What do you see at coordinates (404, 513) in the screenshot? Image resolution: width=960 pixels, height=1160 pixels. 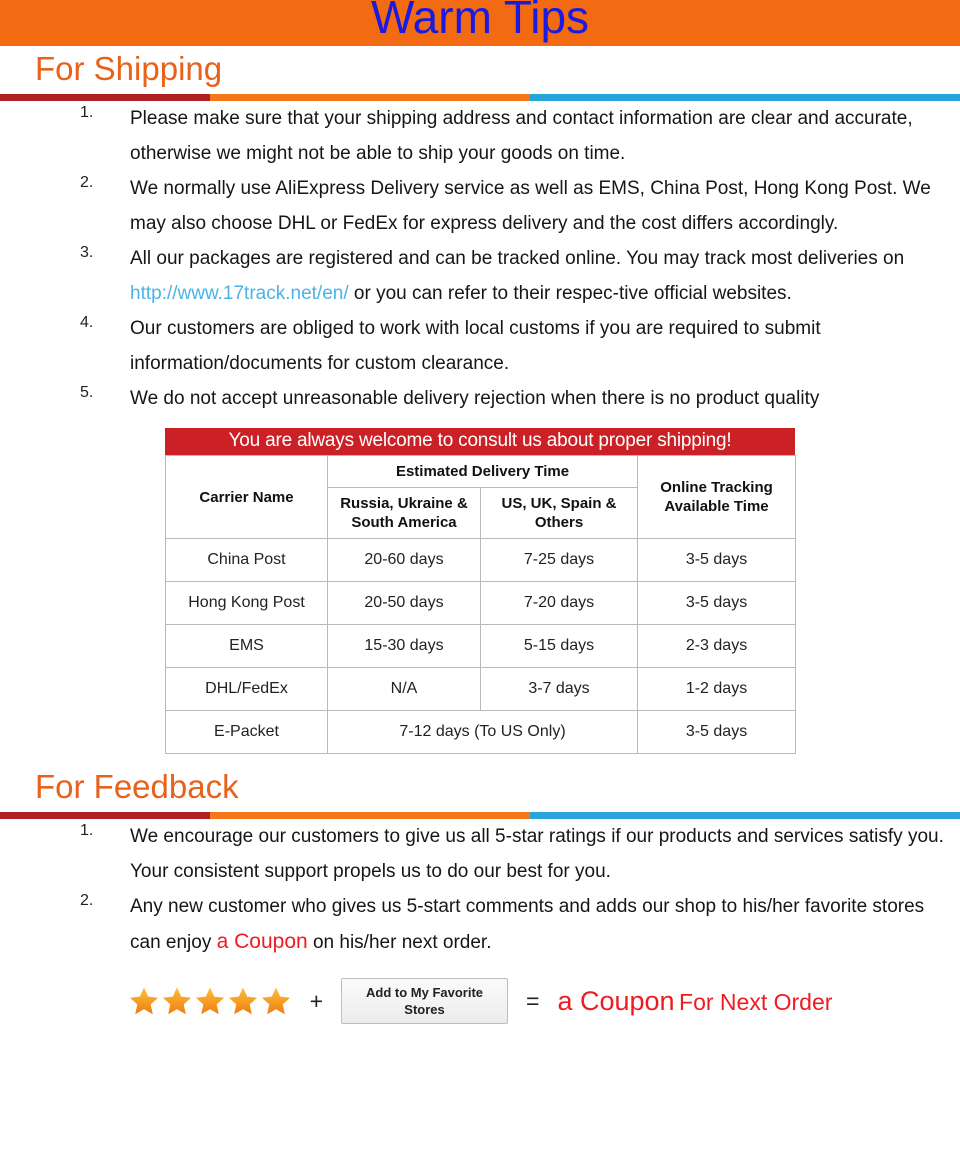 I see `header-region-russia-ukraine-south-america: Russia, Ukraine & South America` at bounding box center [404, 513].